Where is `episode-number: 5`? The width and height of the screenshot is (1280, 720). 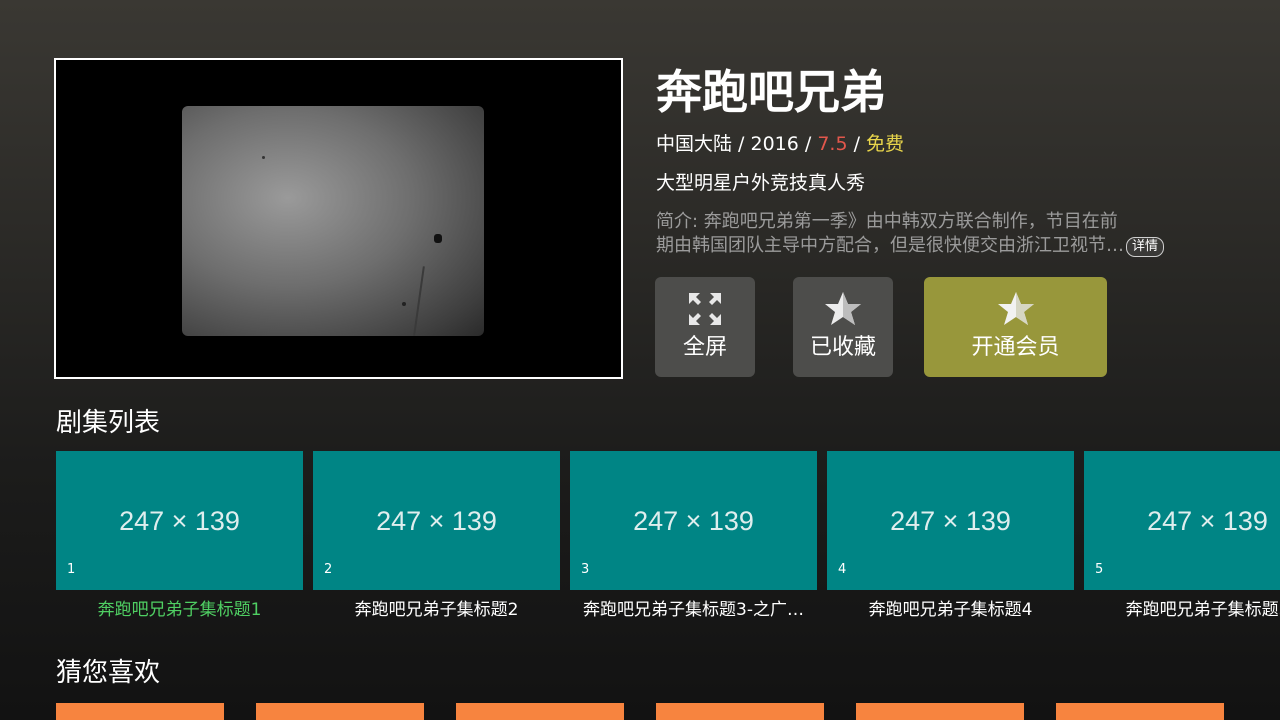
episode-number: 5 is located at coordinates (1099, 569).